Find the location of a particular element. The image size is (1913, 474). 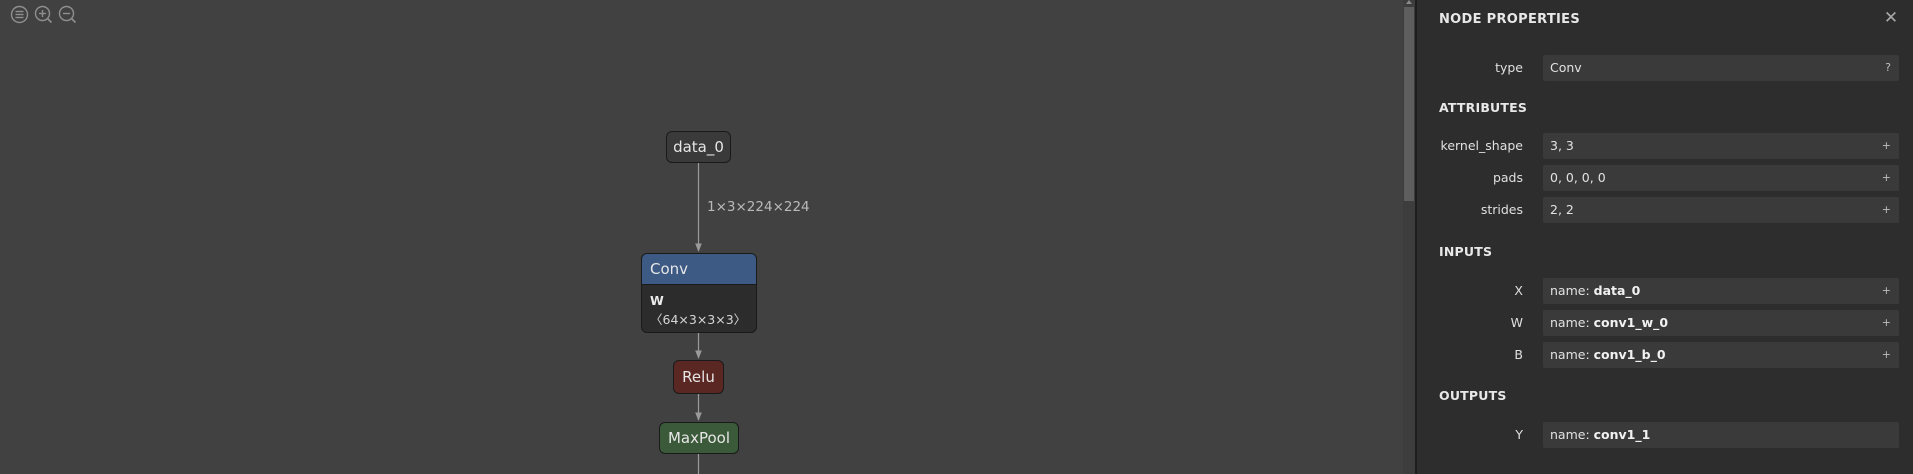

output-value: name: conv1_1 is located at coordinates (1600, 434).